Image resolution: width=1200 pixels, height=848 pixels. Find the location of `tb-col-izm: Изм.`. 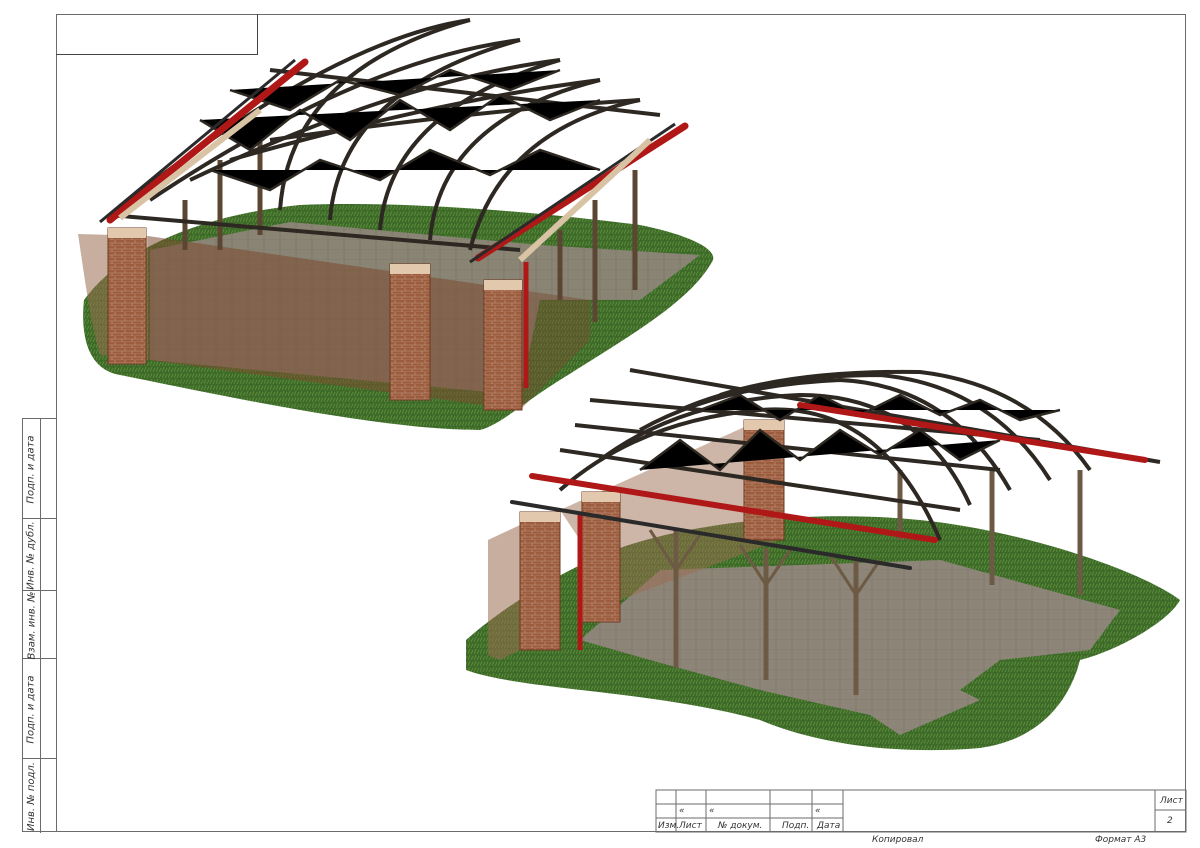

tb-col-izm: Изм. is located at coordinates (669, 826).